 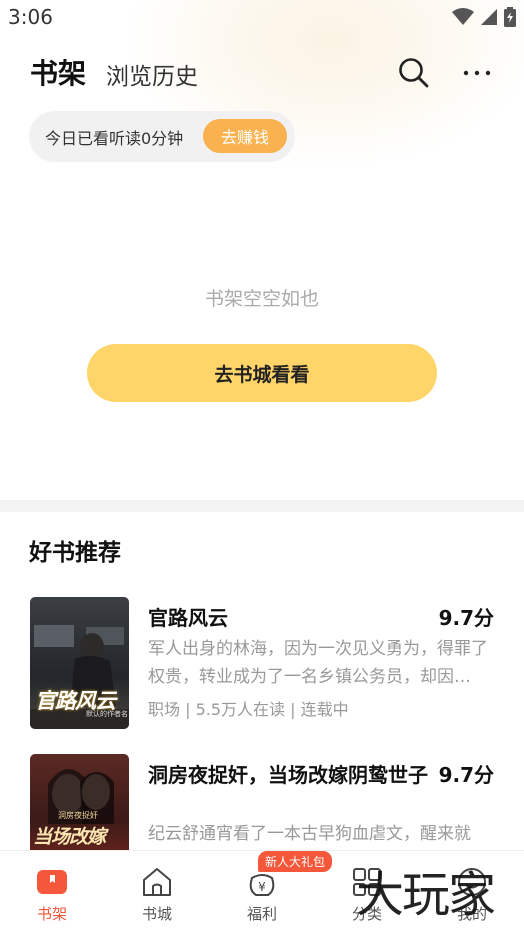 I want to click on more-button, so click(x=477, y=73).